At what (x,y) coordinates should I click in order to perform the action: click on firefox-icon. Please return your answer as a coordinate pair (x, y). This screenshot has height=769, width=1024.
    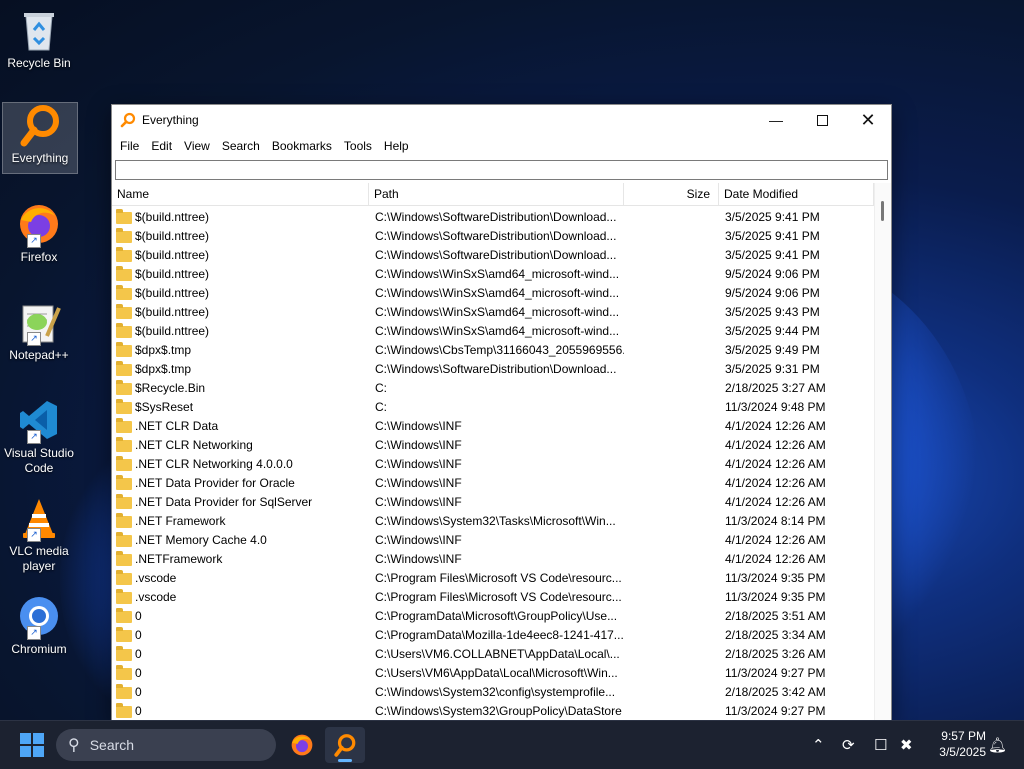
    Looking at the image, I should click on (302, 745).